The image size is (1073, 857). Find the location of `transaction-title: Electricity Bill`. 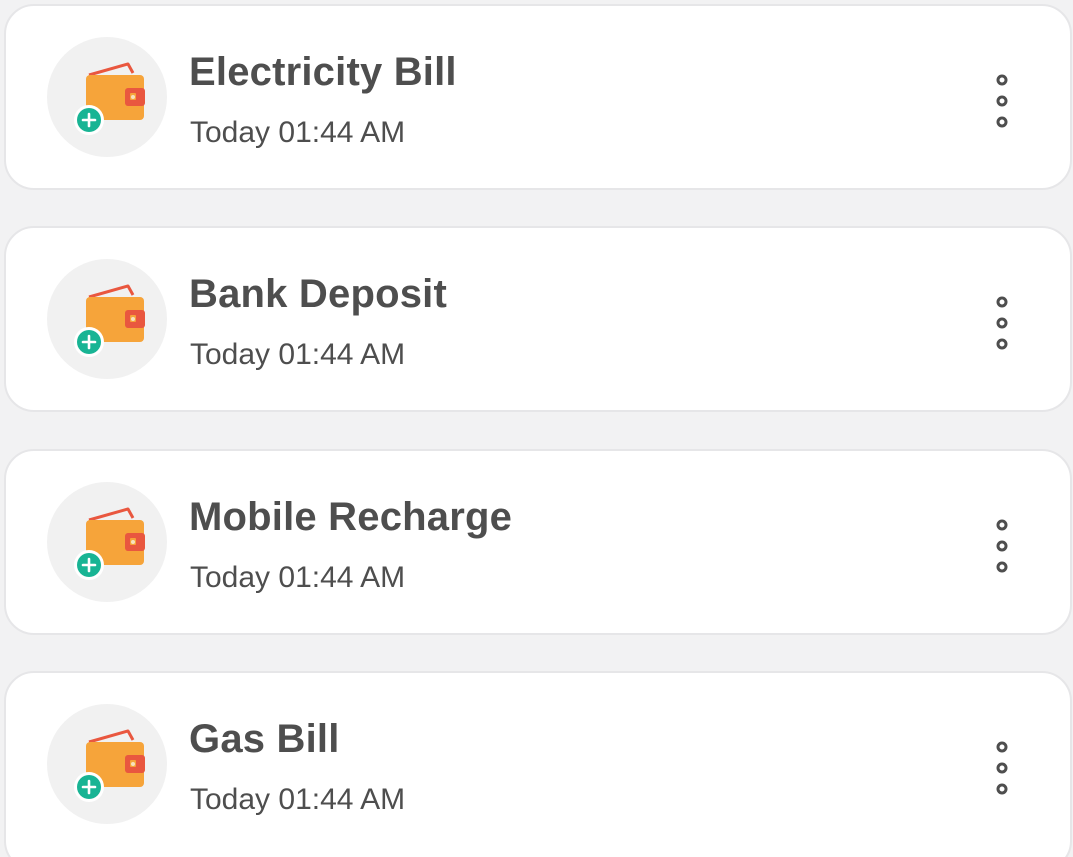

transaction-title: Electricity Bill is located at coordinates (323, 72).